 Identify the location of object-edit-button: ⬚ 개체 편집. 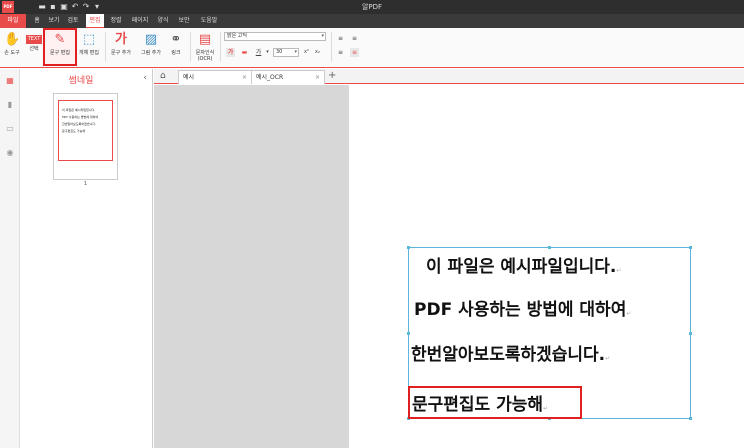
(89, 47).